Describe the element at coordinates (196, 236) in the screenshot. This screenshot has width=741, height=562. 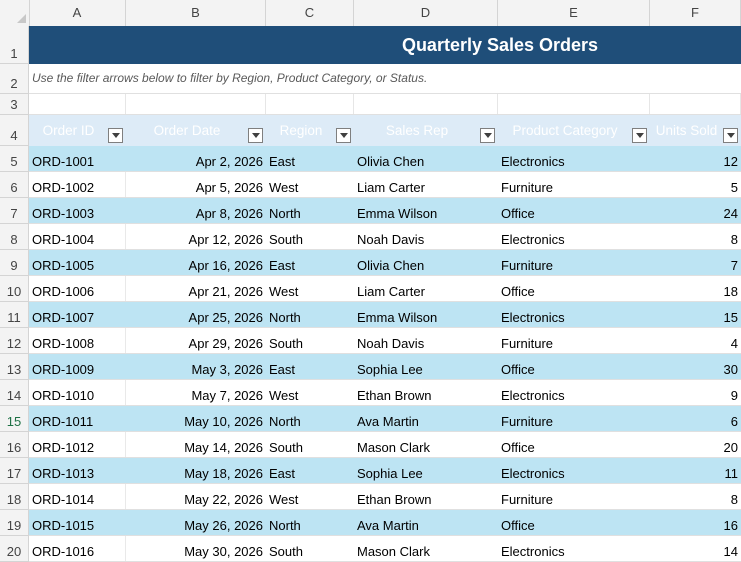
I see `cell-order-date: Apr 12, 2026` at that location.